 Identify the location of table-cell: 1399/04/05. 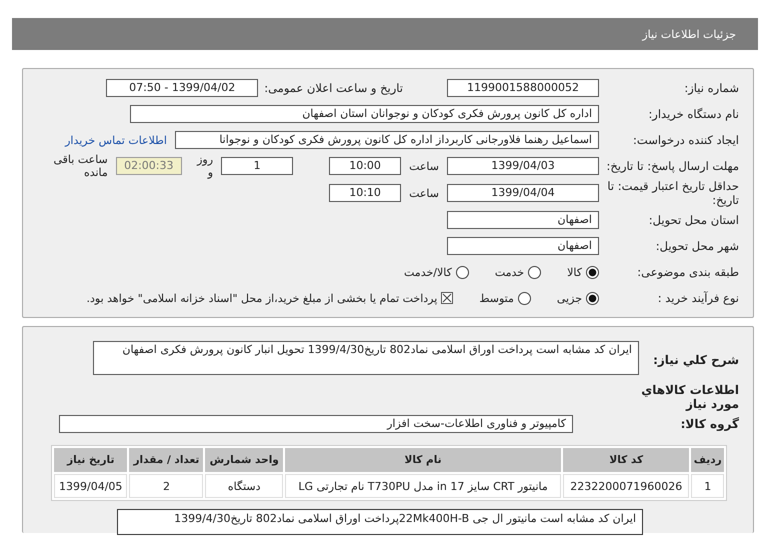
(91, 486).